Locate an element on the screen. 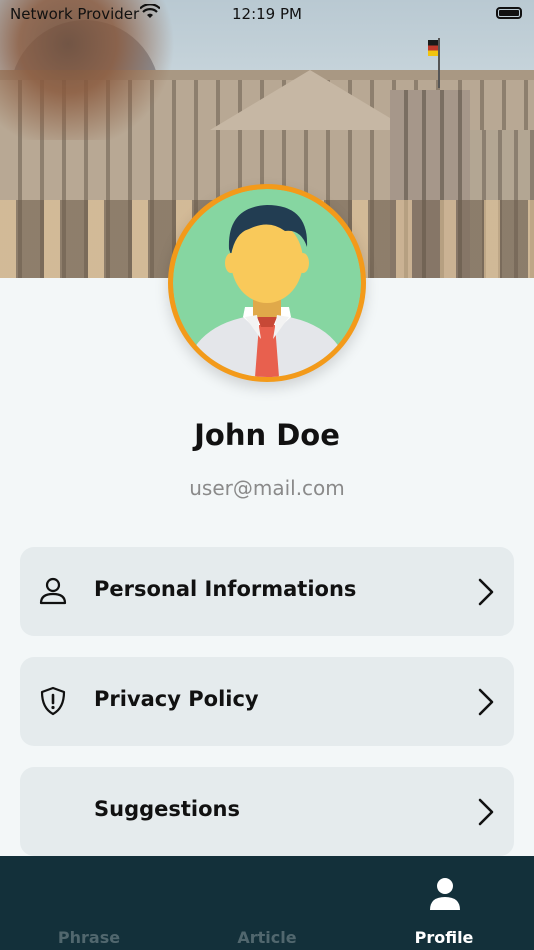 The height and width of the screenshot is (950, 534). tab-bar: Phrase Article Profile is located at coordinates (267, 903).